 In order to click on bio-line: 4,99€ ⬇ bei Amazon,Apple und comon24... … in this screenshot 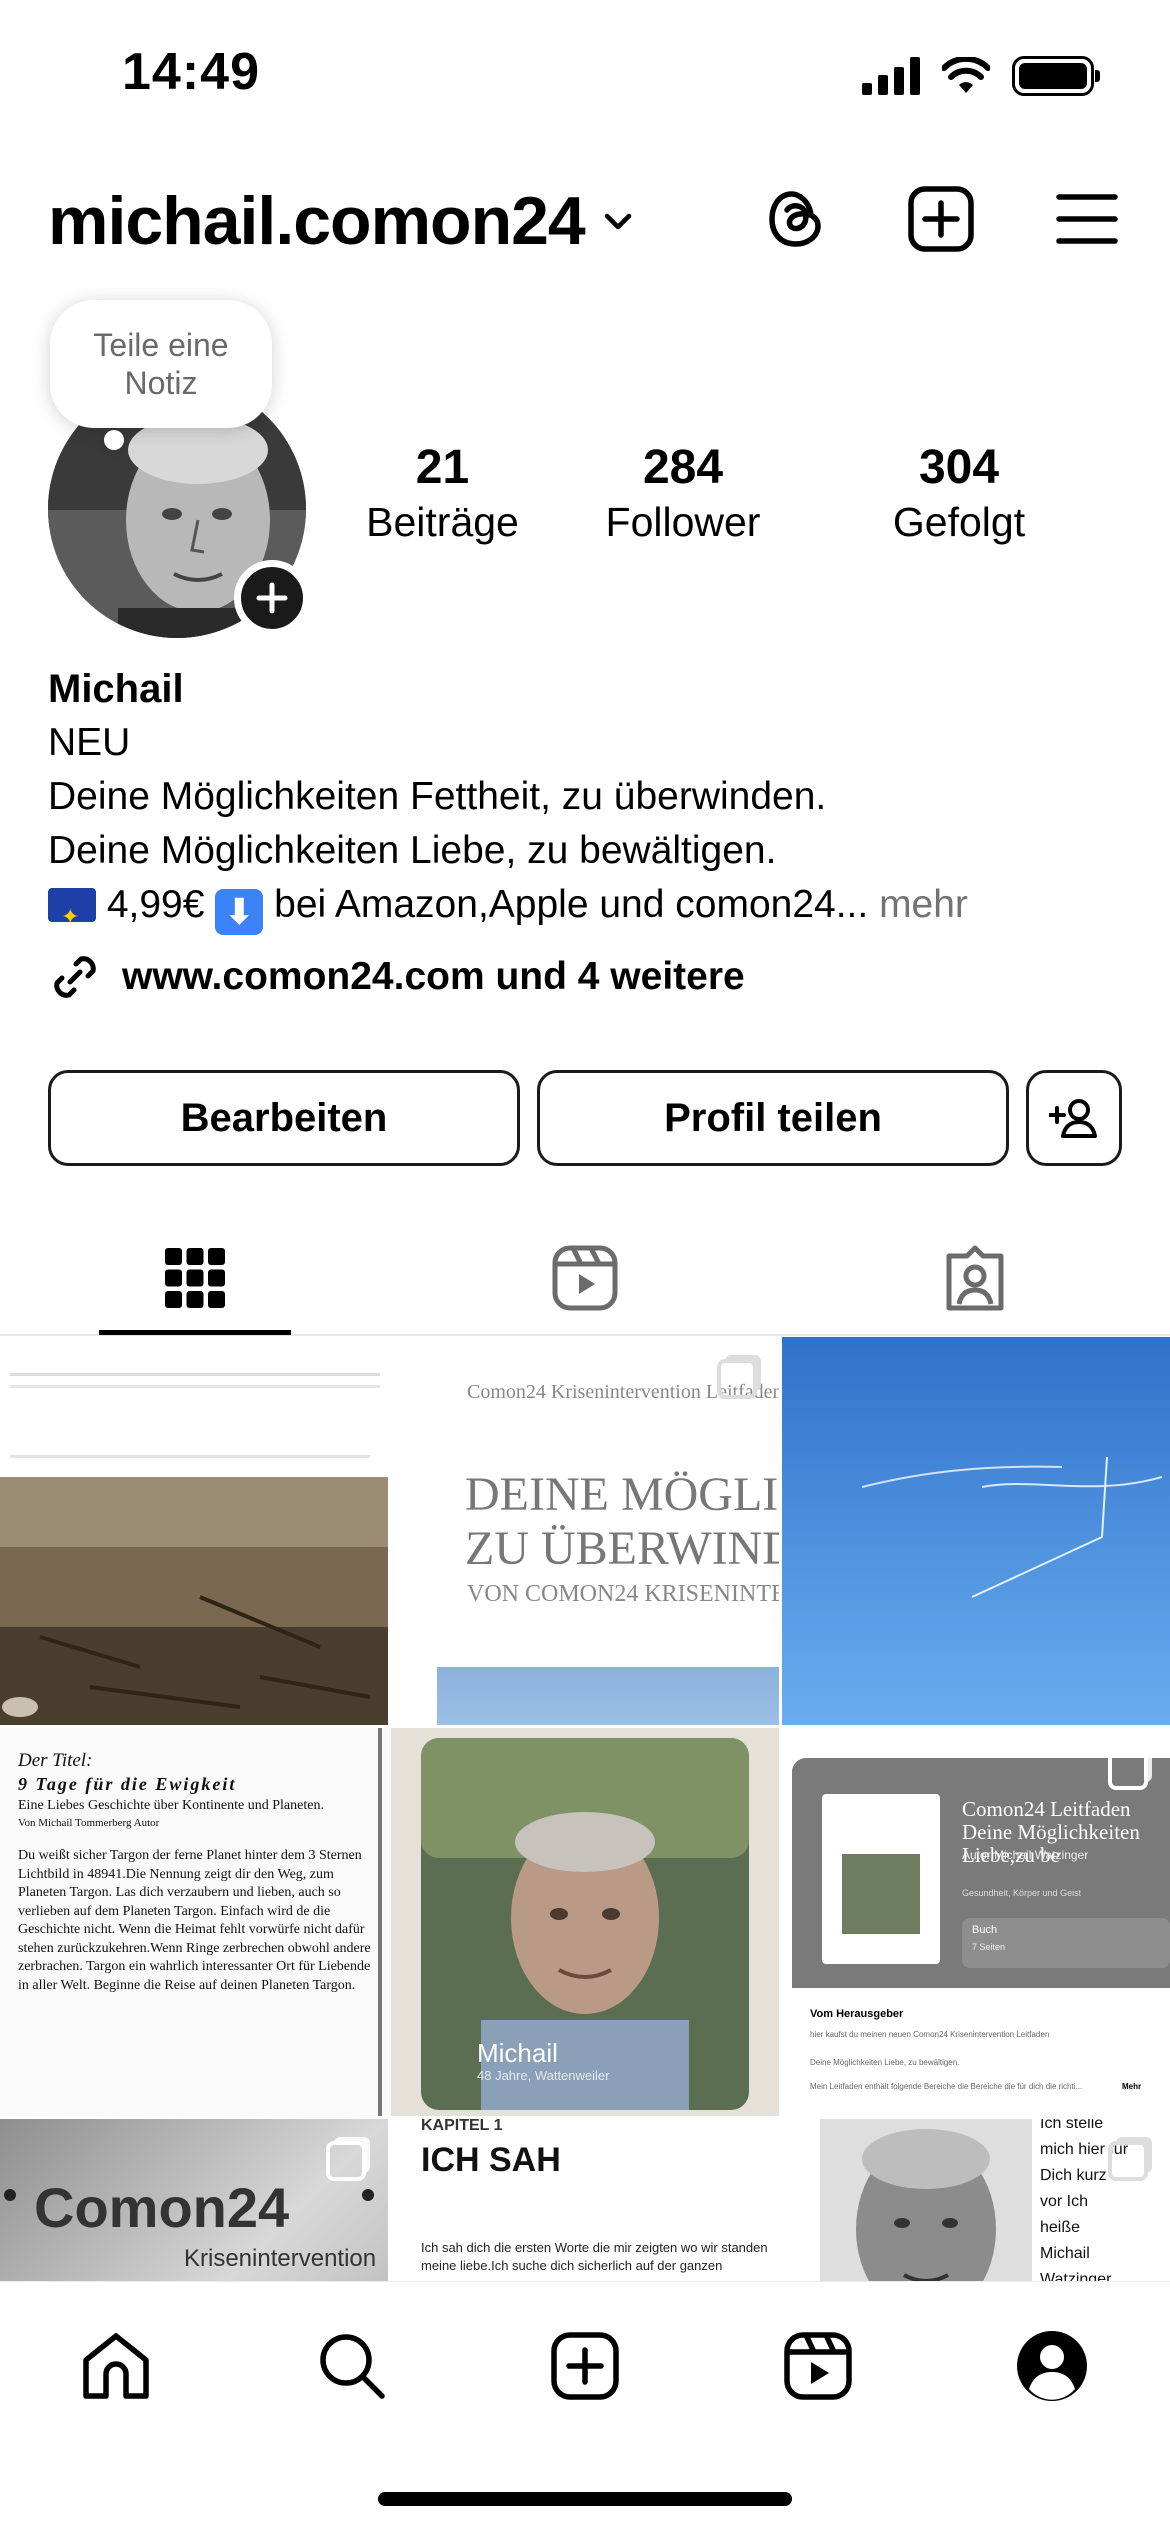, I will do `click(588, 911)`.